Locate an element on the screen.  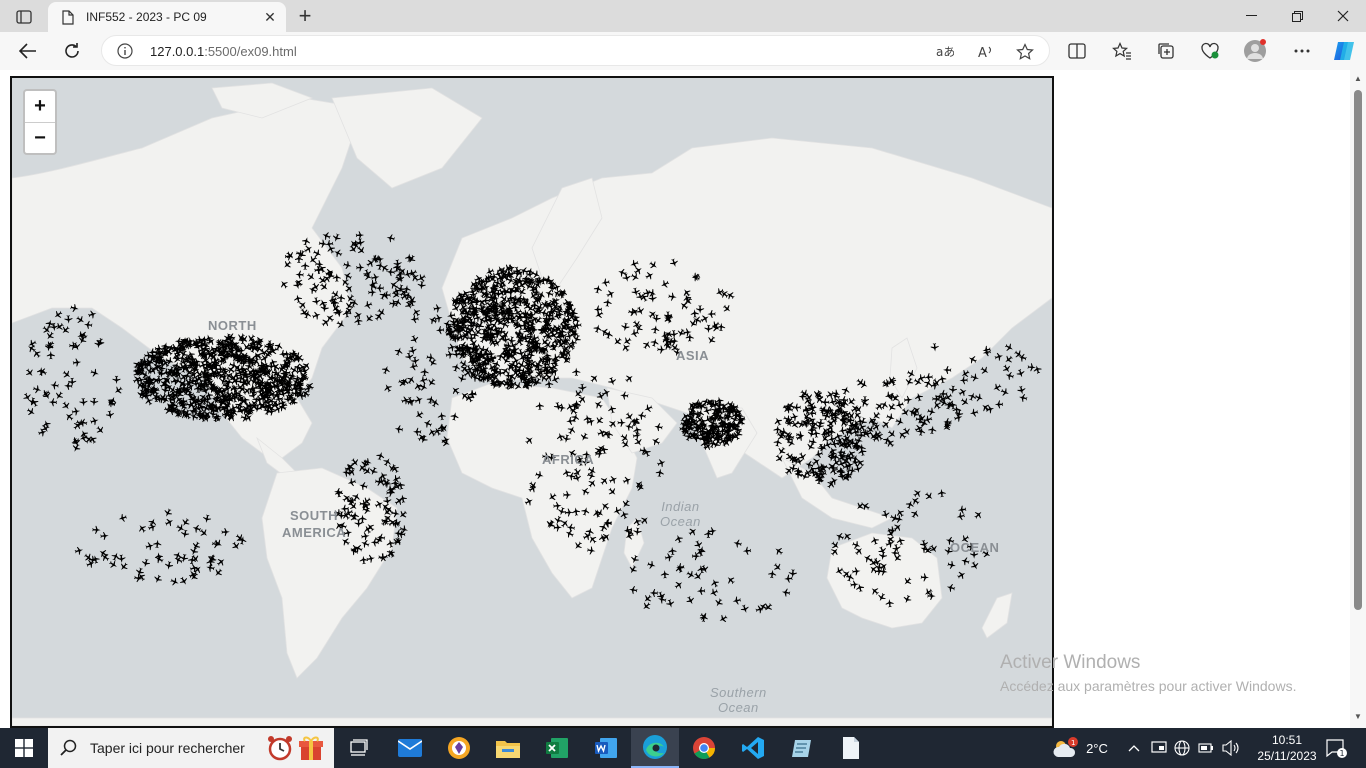
globe-network-icon is located at coordinates (1182, 748).